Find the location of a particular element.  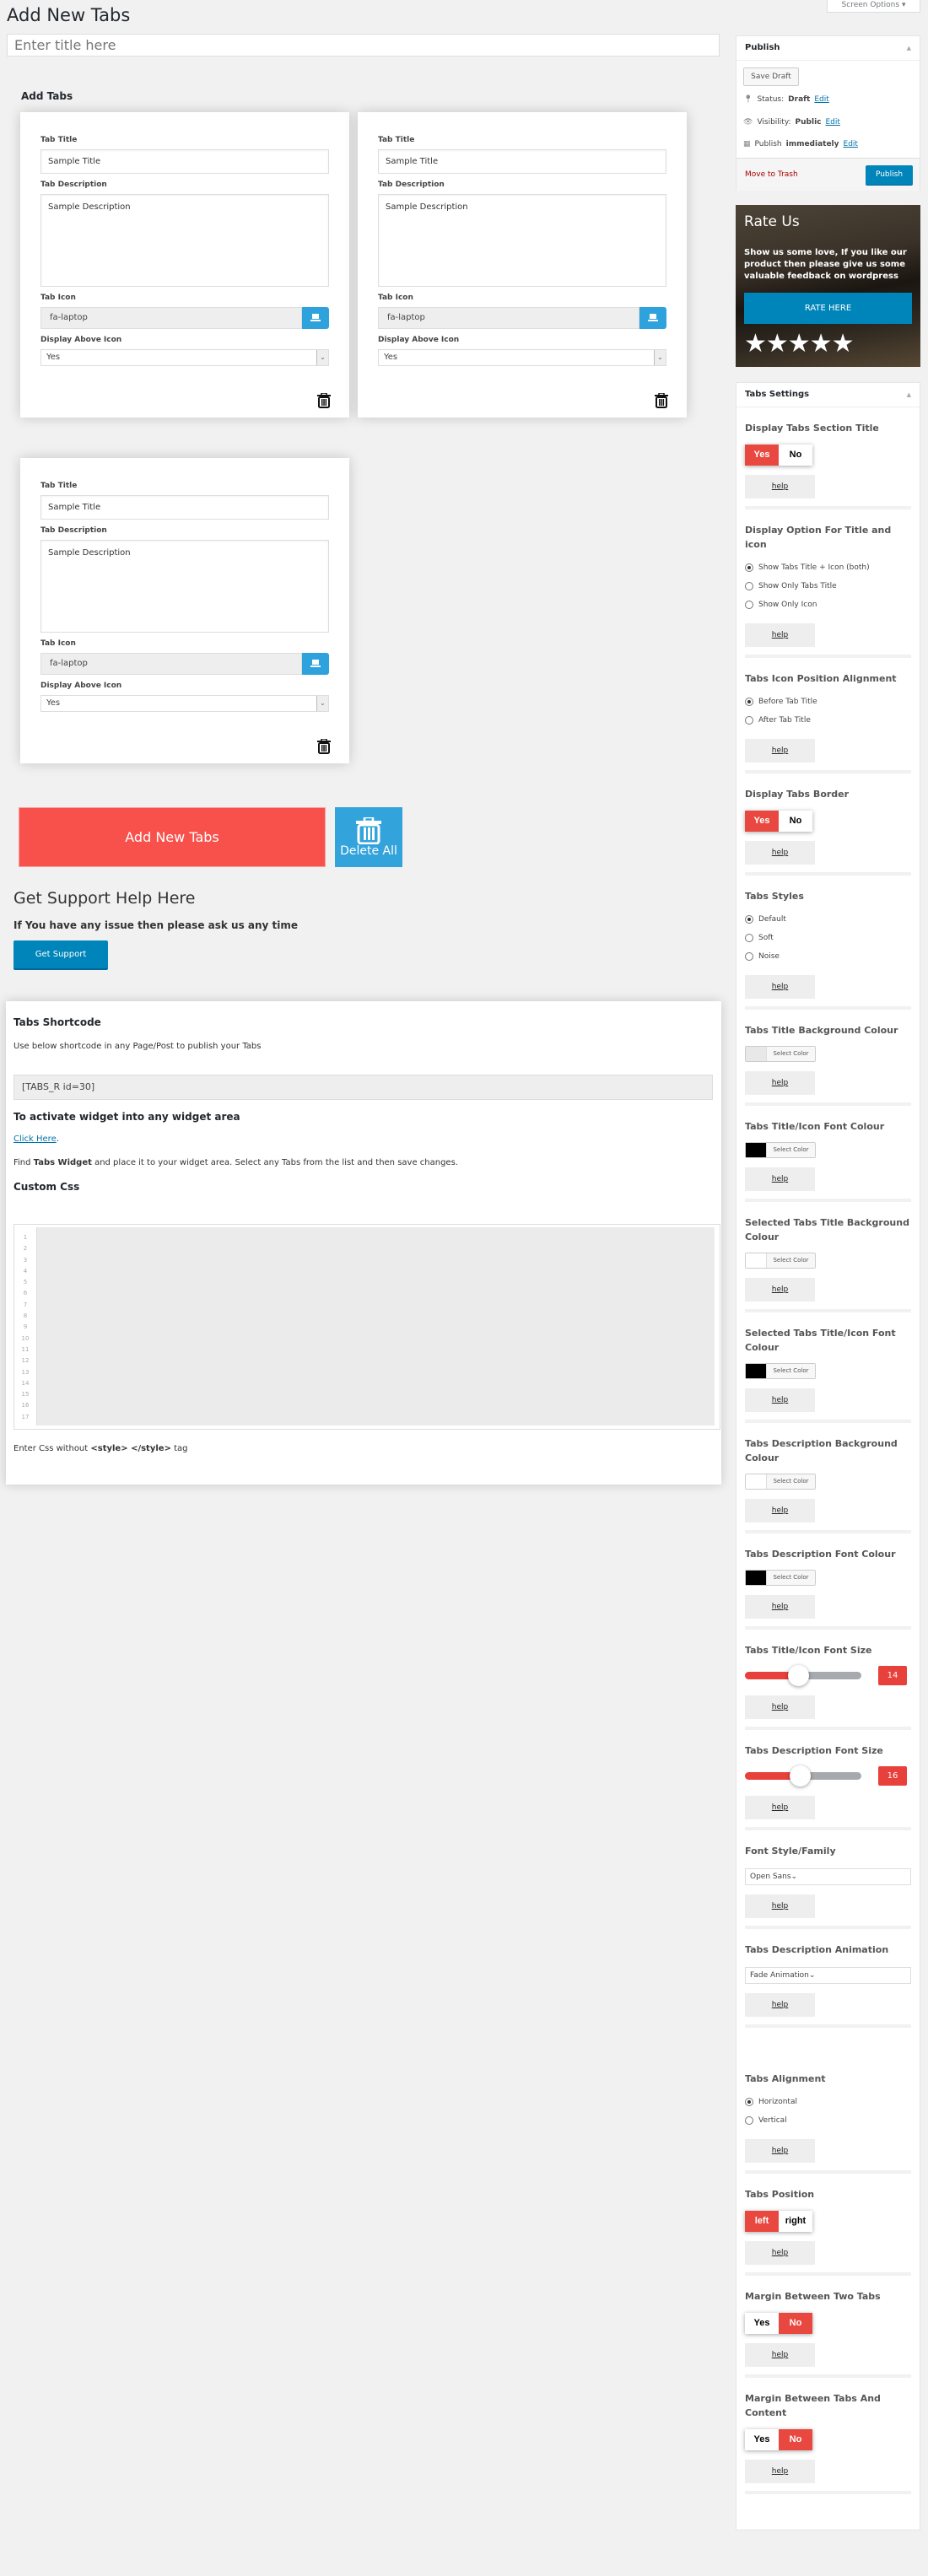

css-code-area is located at coordinates (375, 1326).